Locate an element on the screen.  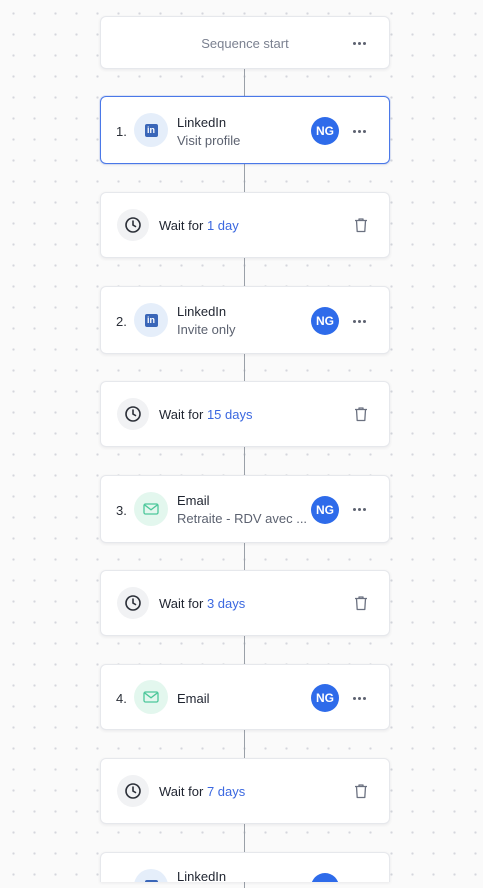
wait-text: Wait for 15 days is located at coordinates (205, 414).